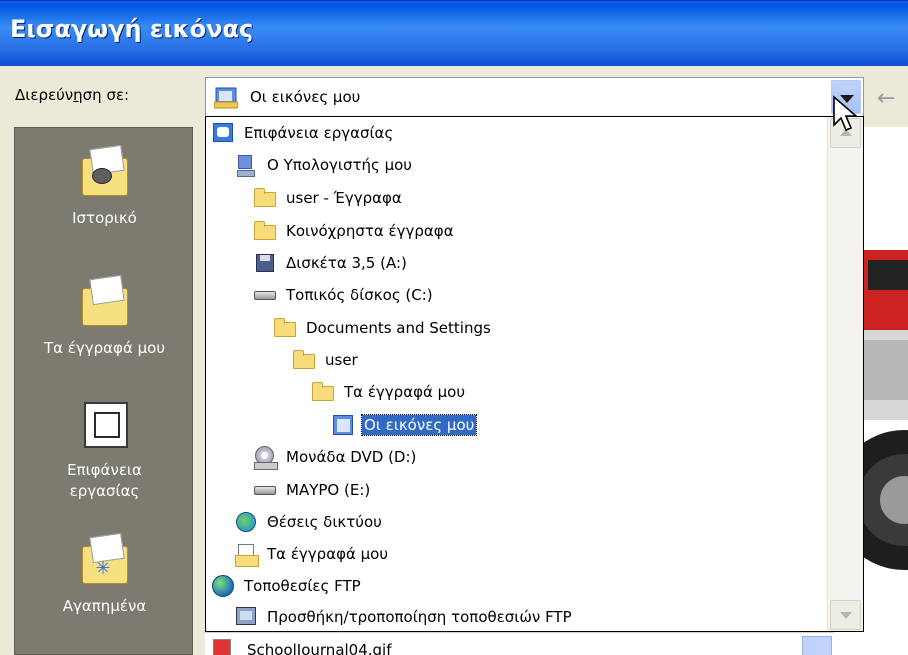 The image size is (908, 655). I want to click on my-documents-icon, so click(246, 554).